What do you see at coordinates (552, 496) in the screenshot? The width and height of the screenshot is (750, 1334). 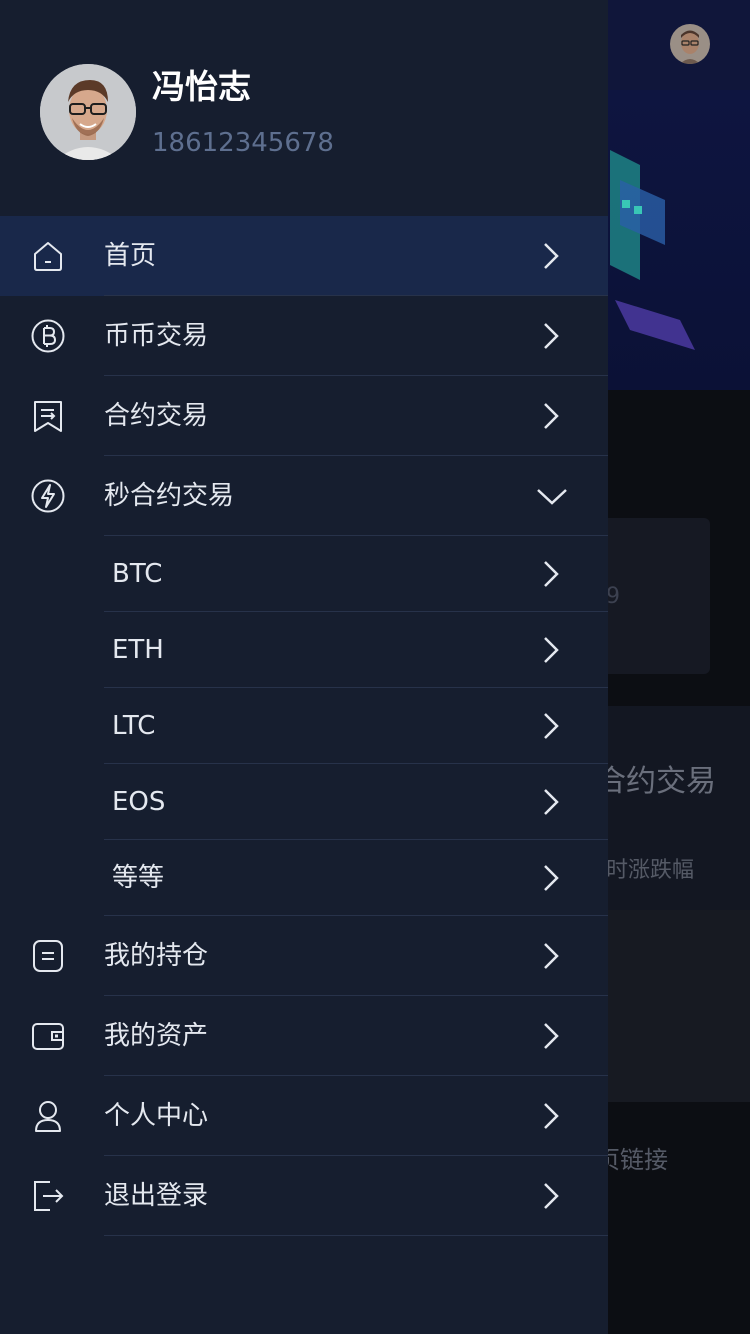 I see `chevron-down-icon` at bounding box center [552, 496].